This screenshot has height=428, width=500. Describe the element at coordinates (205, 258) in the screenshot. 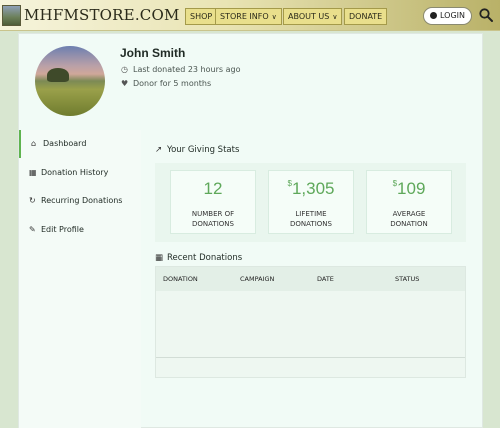

I see `recent-donations-title: Recent Donations` at that location.